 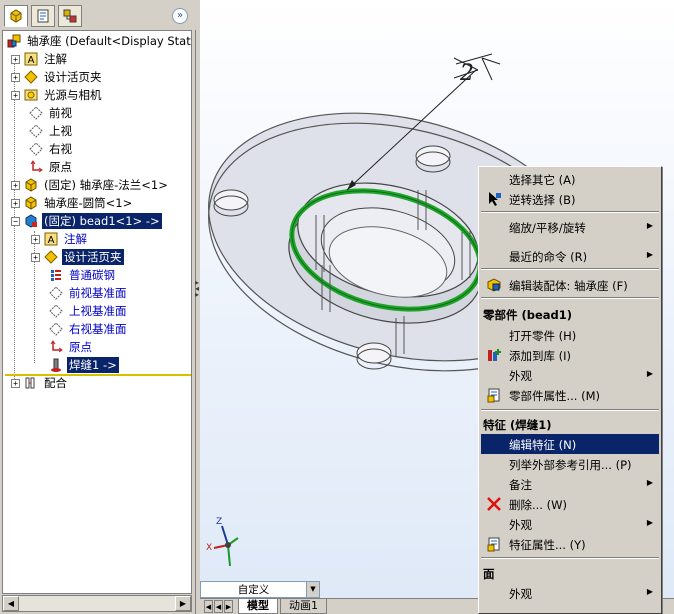 I want to click on tree-item-lights-cameras: + 光源与相机, so click(x=57, y=95).